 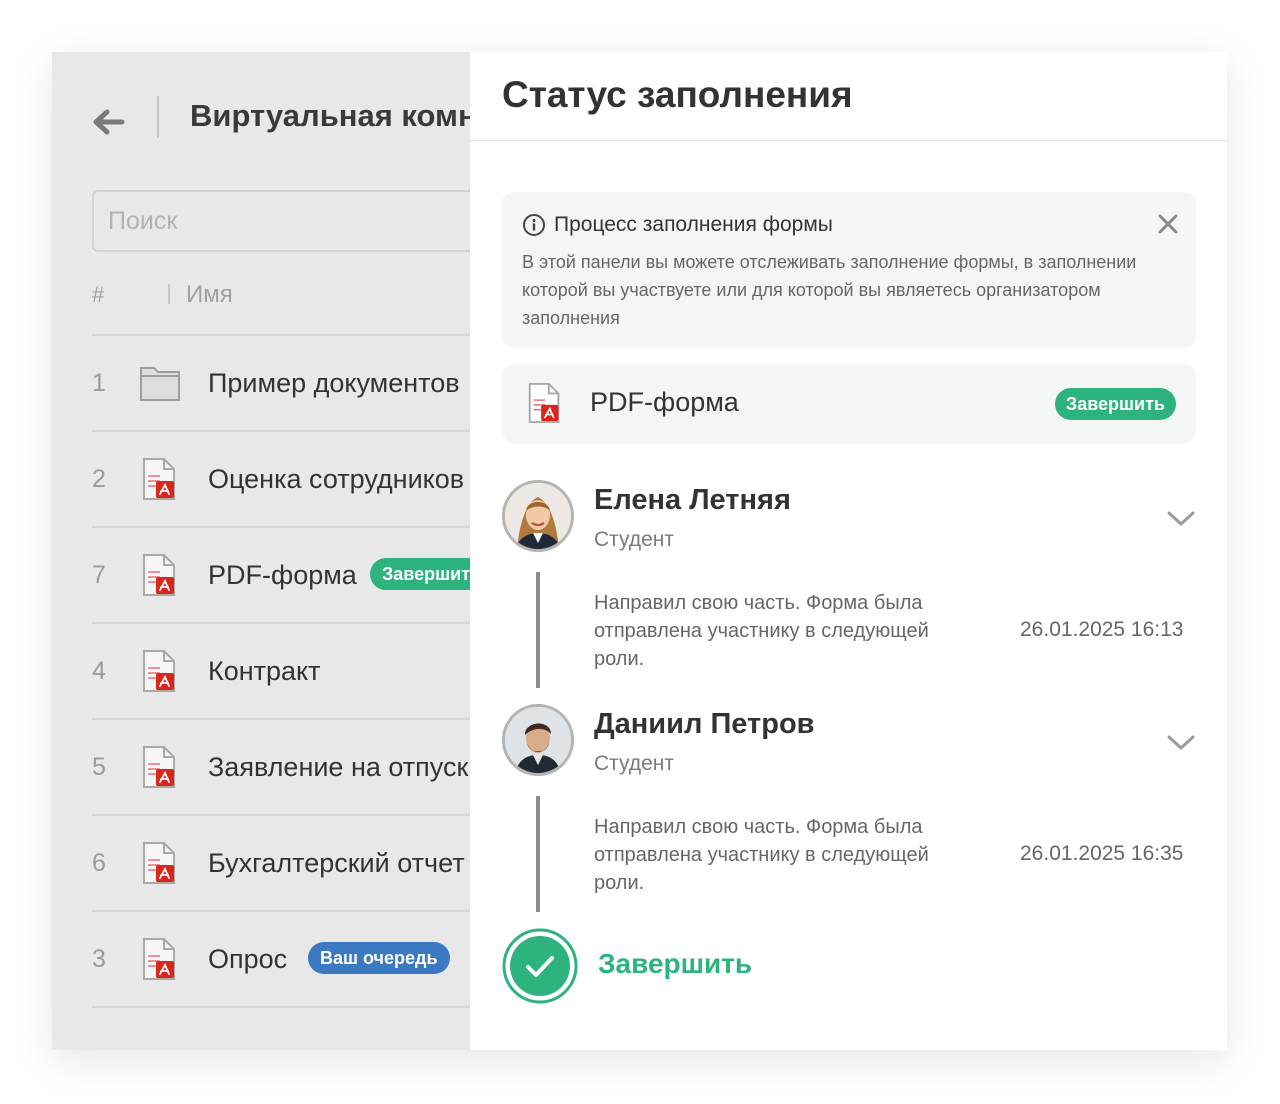 What do you see at coordinates (99, 863) in the screenshot?
I see `row-number: 6` at bounding box center [99, 863].